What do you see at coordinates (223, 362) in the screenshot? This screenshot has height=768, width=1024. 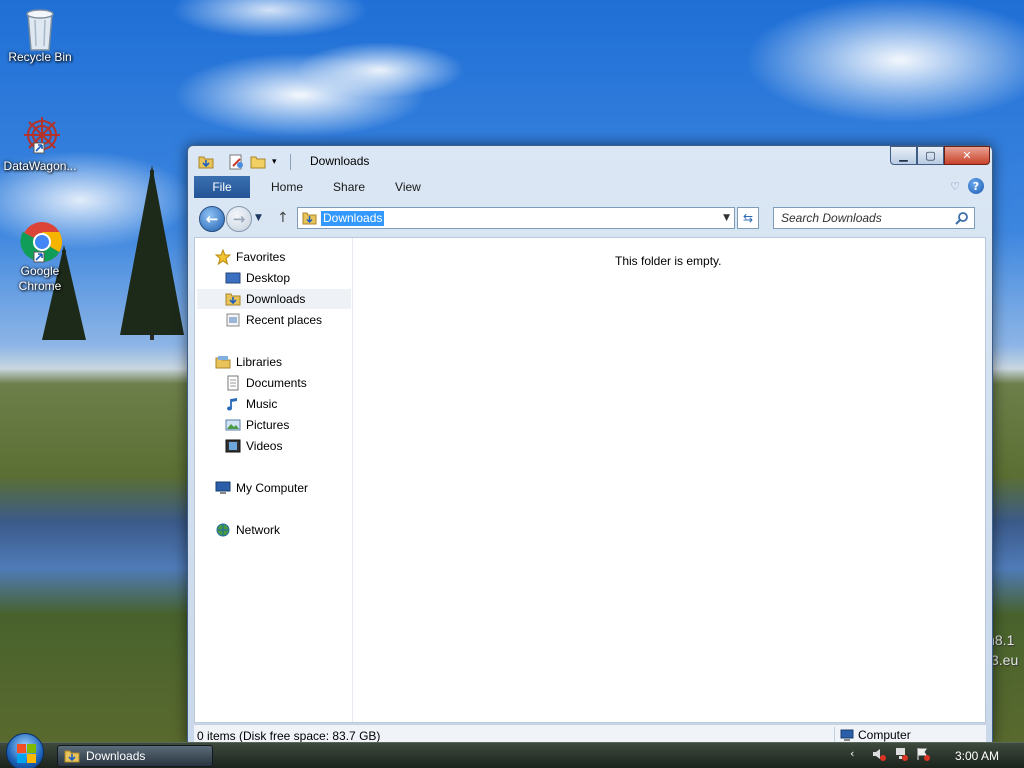 I see `libraries-icon` at bounding box center [223, 362].